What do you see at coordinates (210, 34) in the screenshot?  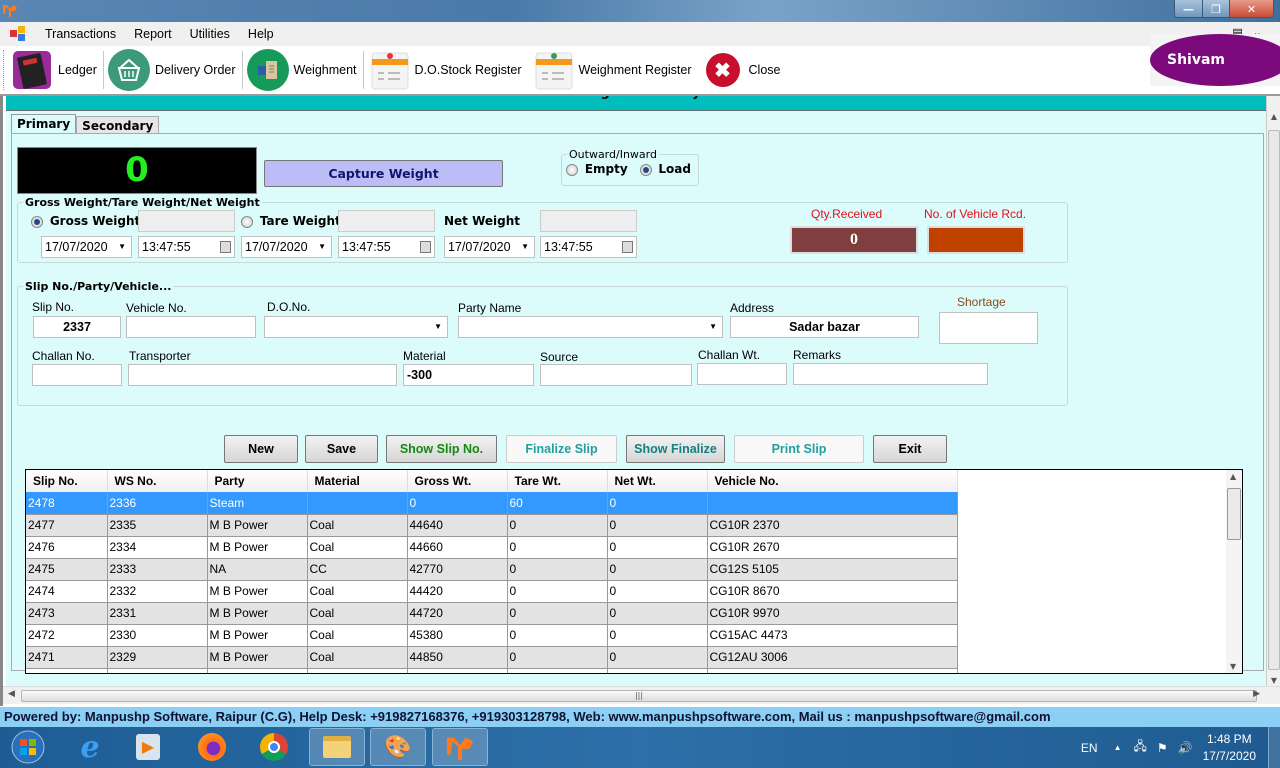 I see `menu-utilities: Utilities` at bounding box center [210, 34].